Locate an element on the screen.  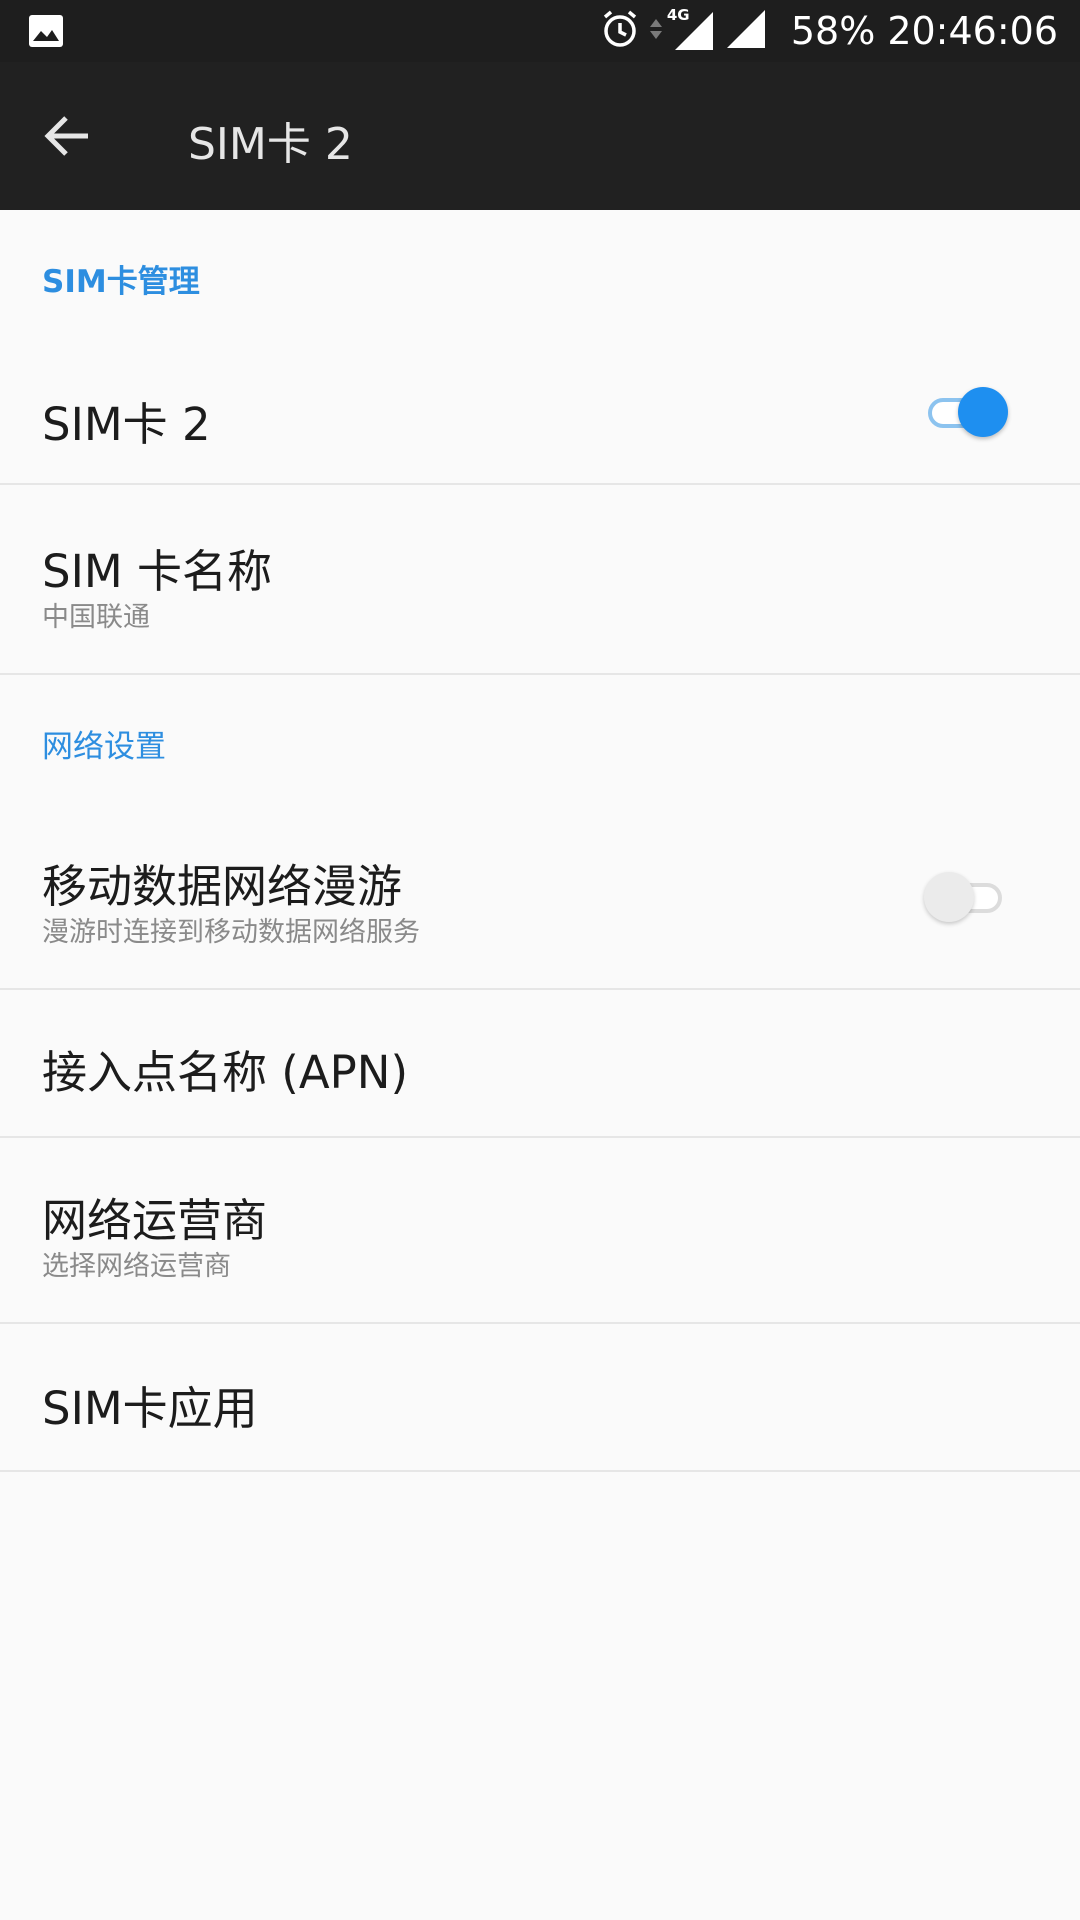
section-header-sim-management: SIM卡管理 is located at coordinates (540, 275).